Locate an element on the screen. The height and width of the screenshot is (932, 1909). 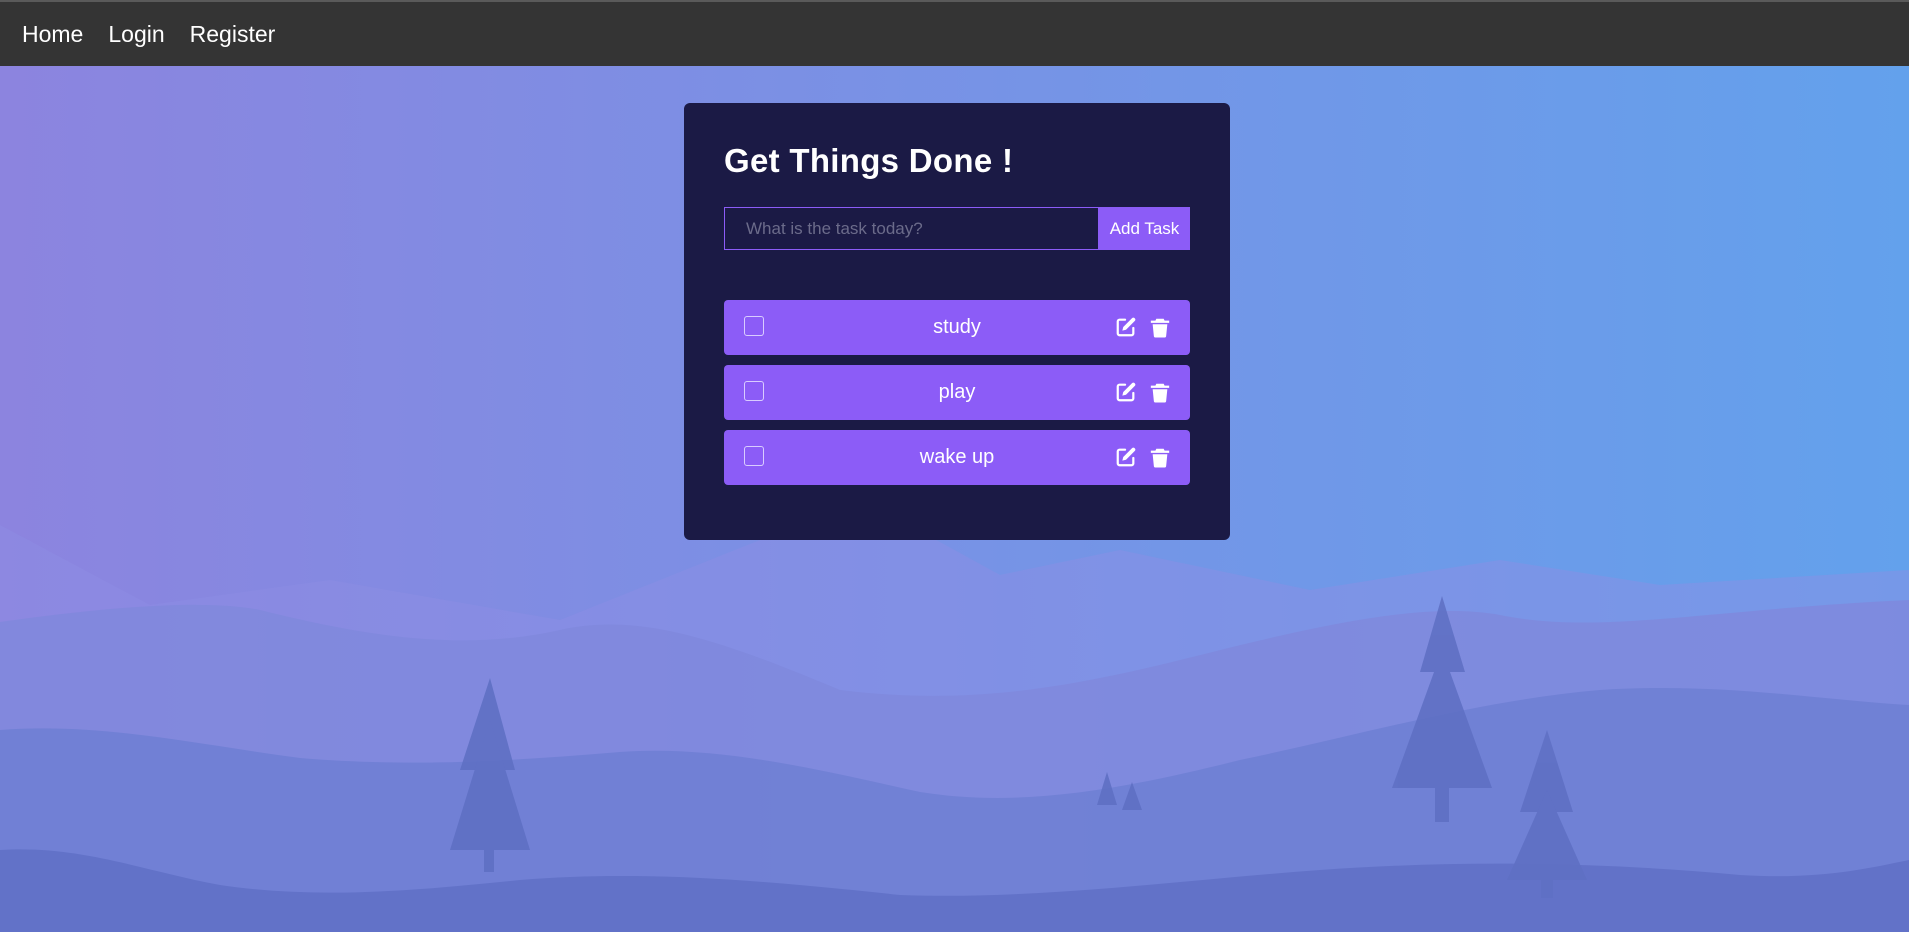
top-navbar: Home Login Register is located at coordinates (954, 33).